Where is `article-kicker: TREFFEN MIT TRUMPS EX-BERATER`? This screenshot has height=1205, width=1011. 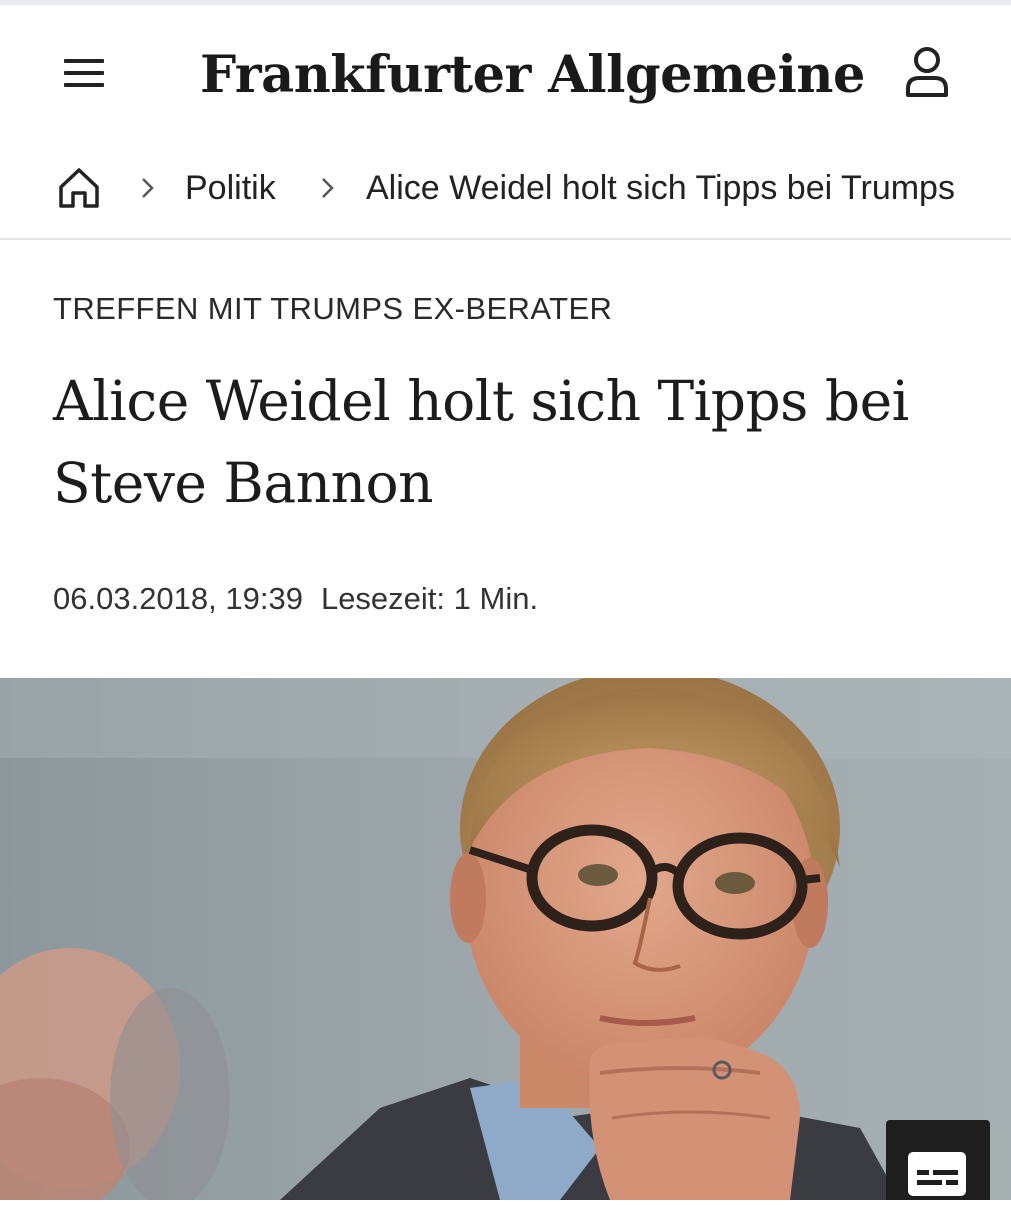
article-kicker: TREFFEN MIT TRUMPS EX-BERATER is located at coordinates (333, 308).